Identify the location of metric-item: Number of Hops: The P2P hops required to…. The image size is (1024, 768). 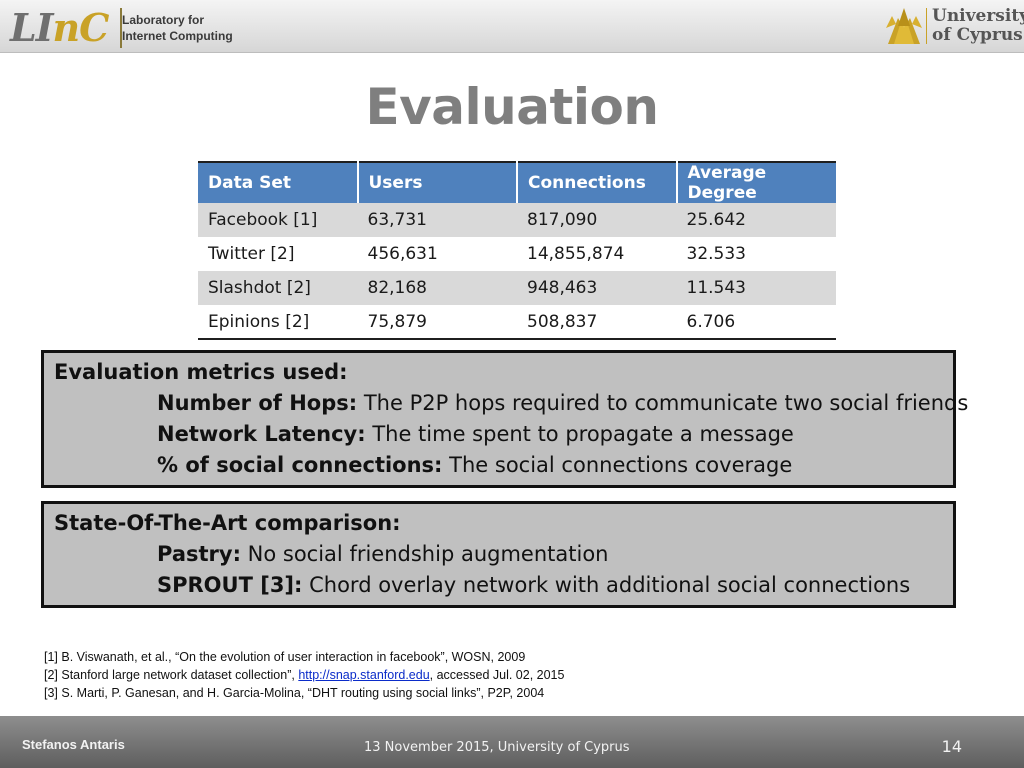
(511, 403).